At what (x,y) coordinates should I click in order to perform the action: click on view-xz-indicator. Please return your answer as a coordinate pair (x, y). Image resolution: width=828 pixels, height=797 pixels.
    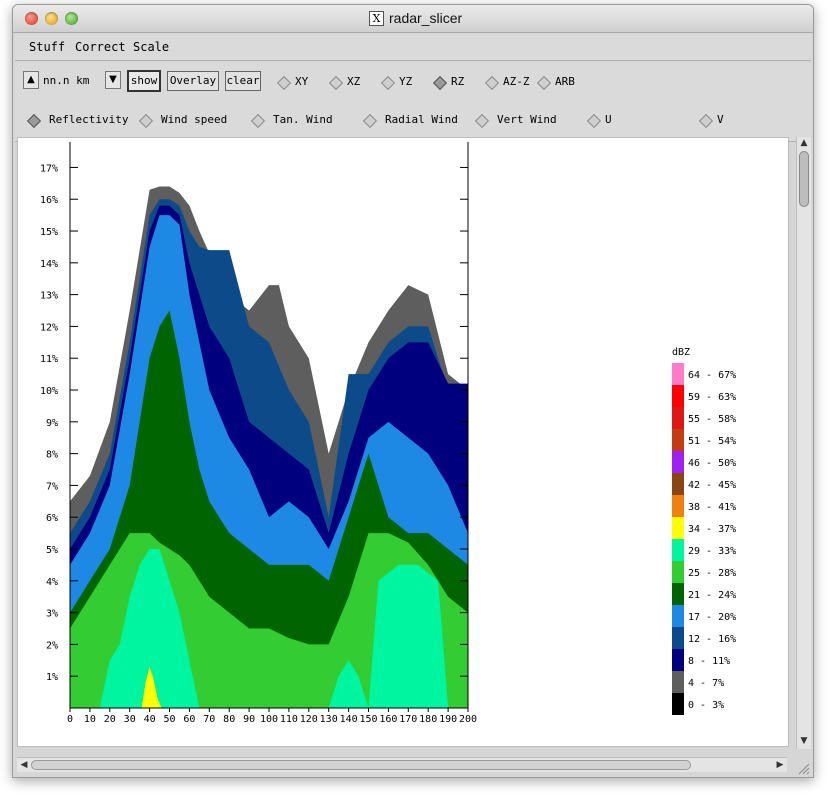
    Looking at the image, I should click on (336, 83).